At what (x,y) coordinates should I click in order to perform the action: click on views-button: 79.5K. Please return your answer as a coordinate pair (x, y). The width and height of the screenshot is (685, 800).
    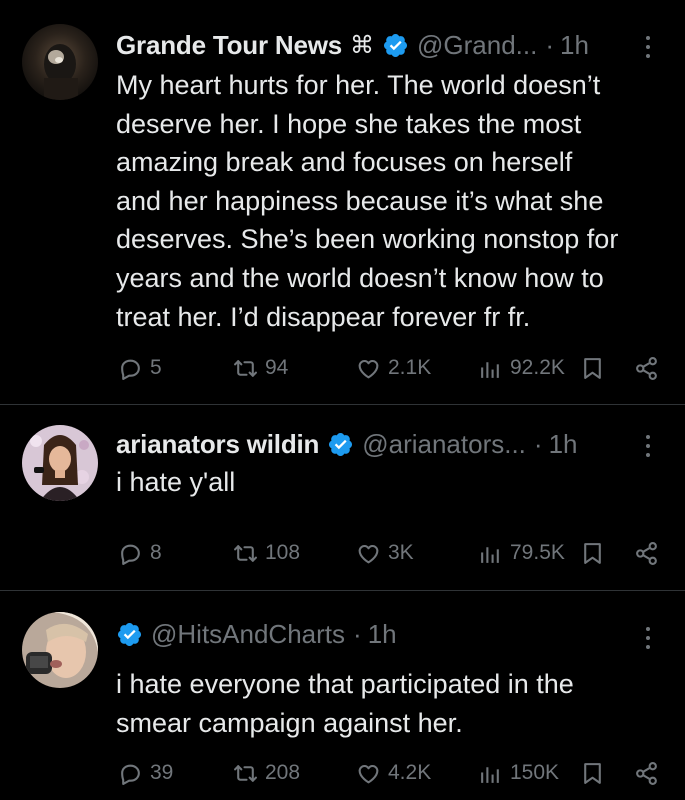
    Looking at the image, I should click on (521, 553).